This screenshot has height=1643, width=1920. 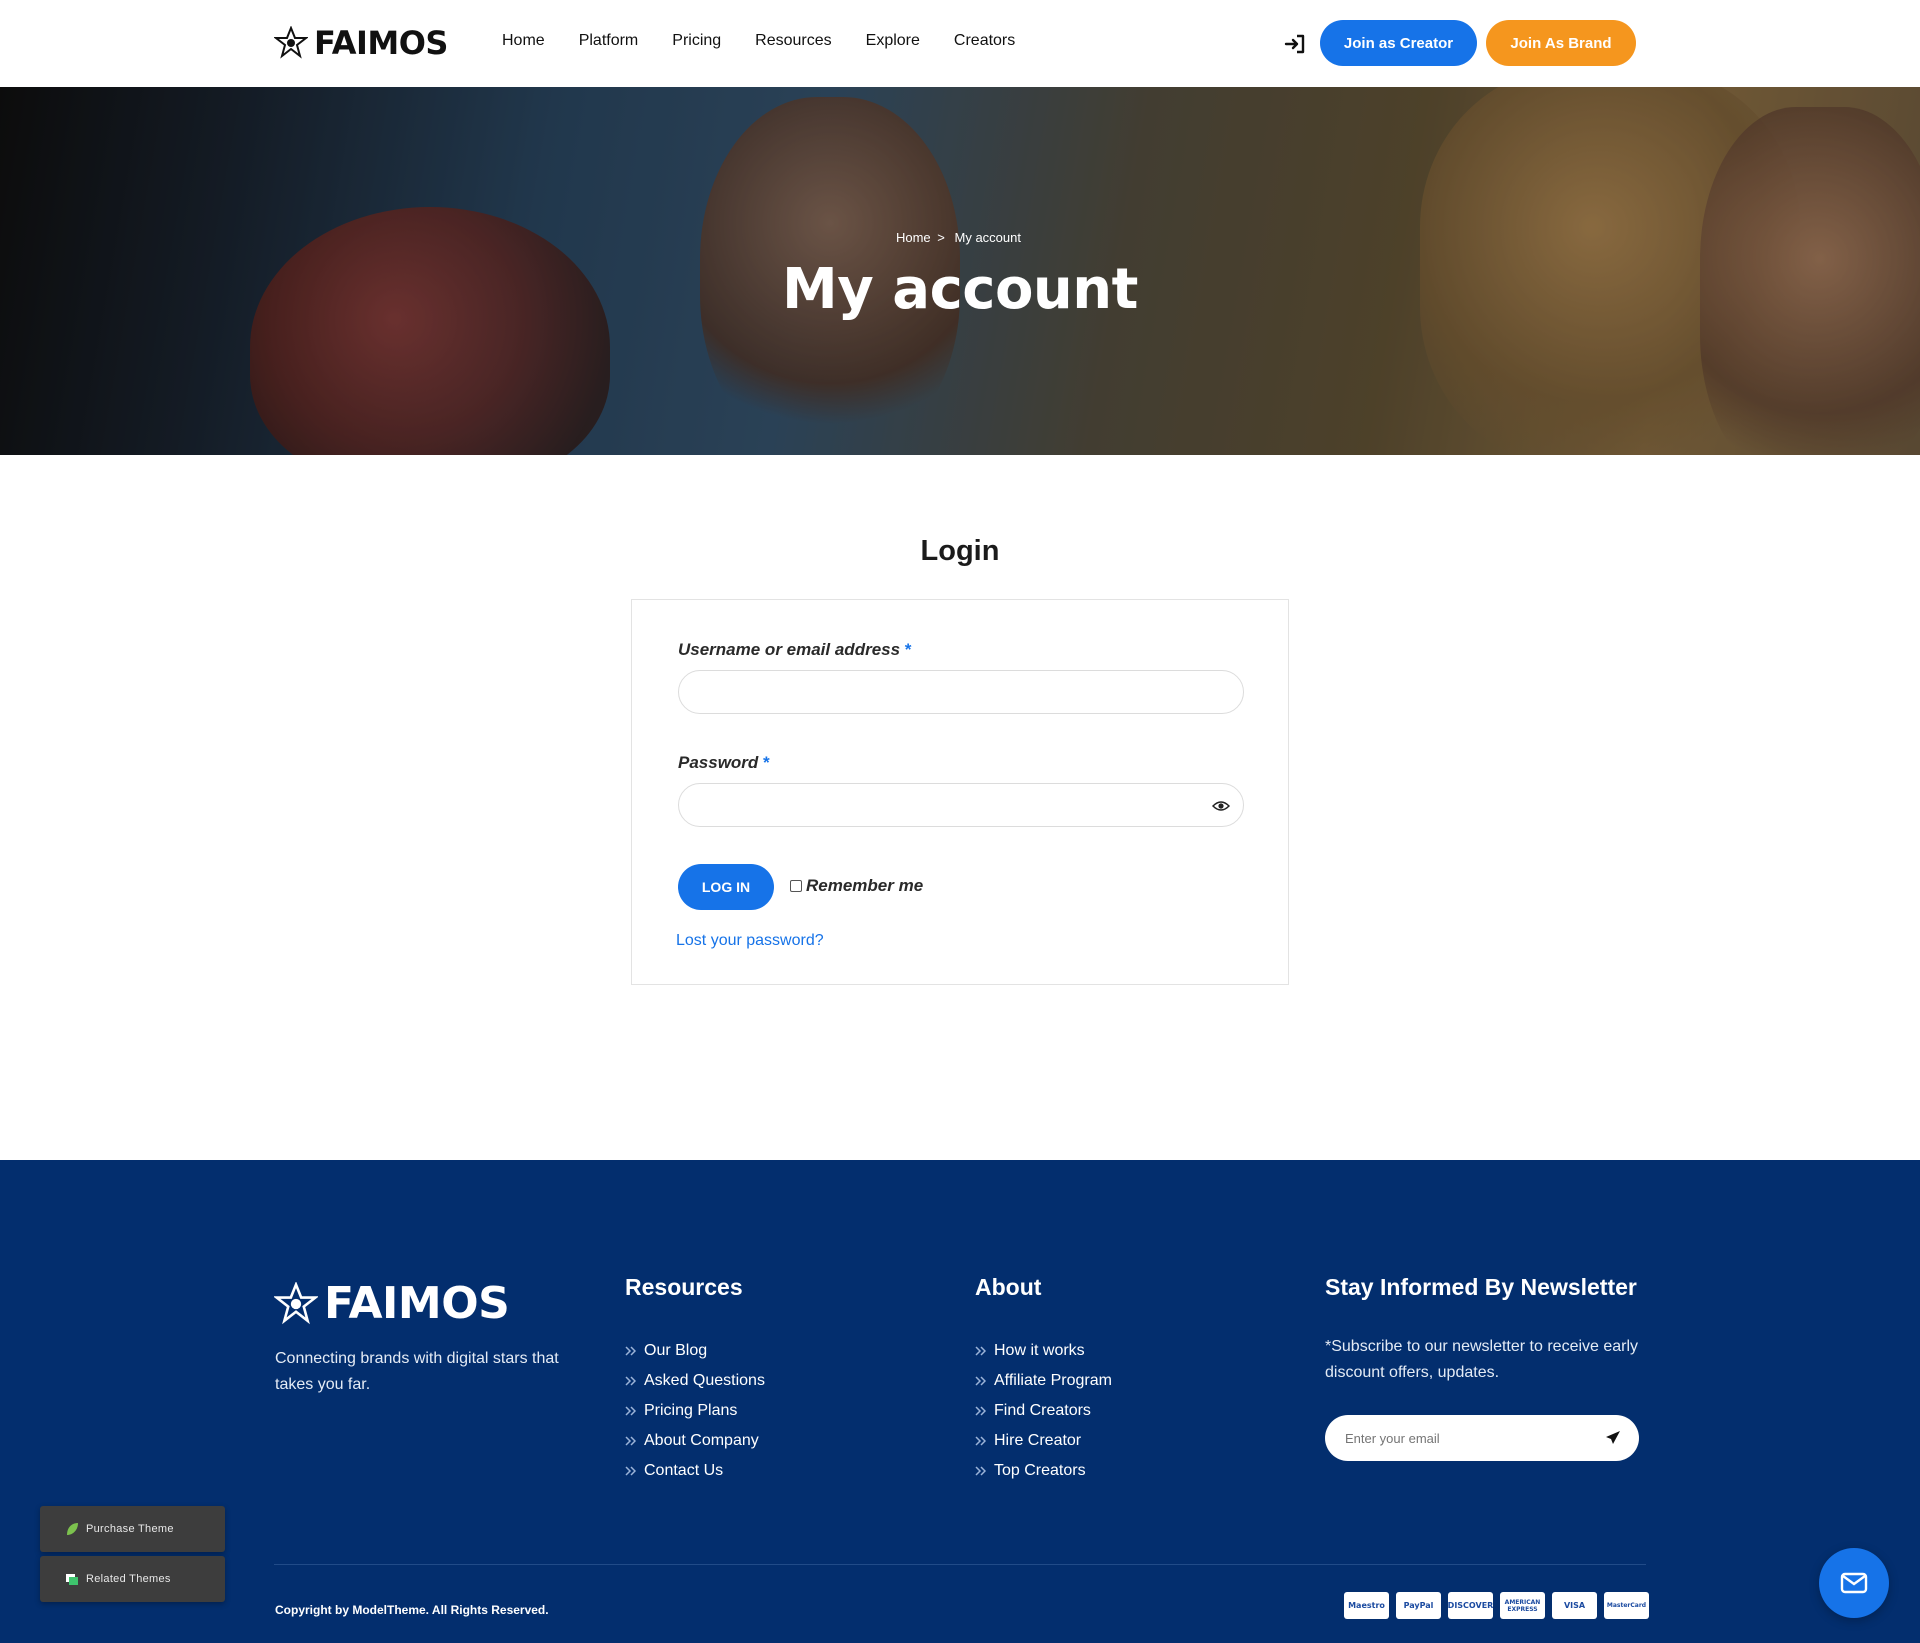 I want to click on footer-link-label: Find Creators, so click(x=1042, y=1410).